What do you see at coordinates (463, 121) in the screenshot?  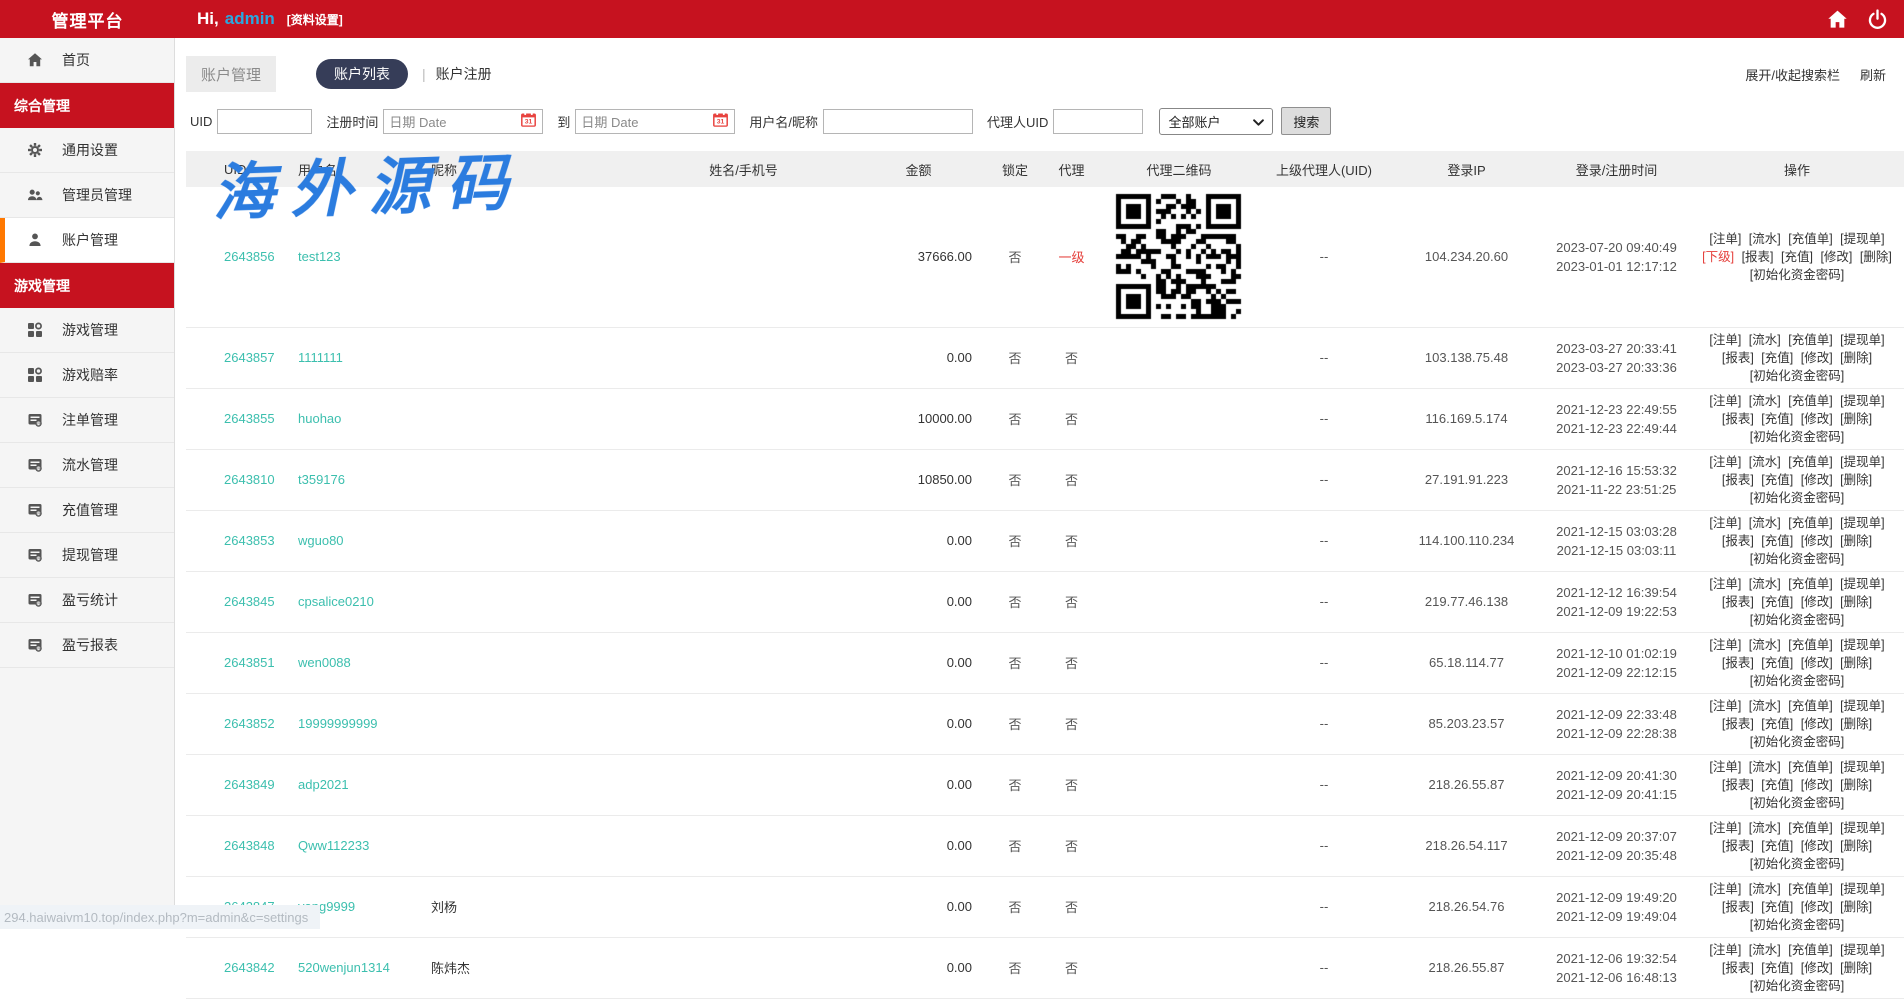 I see `date-from-input: 日期 Date 31` at bounding box center [463, 121].